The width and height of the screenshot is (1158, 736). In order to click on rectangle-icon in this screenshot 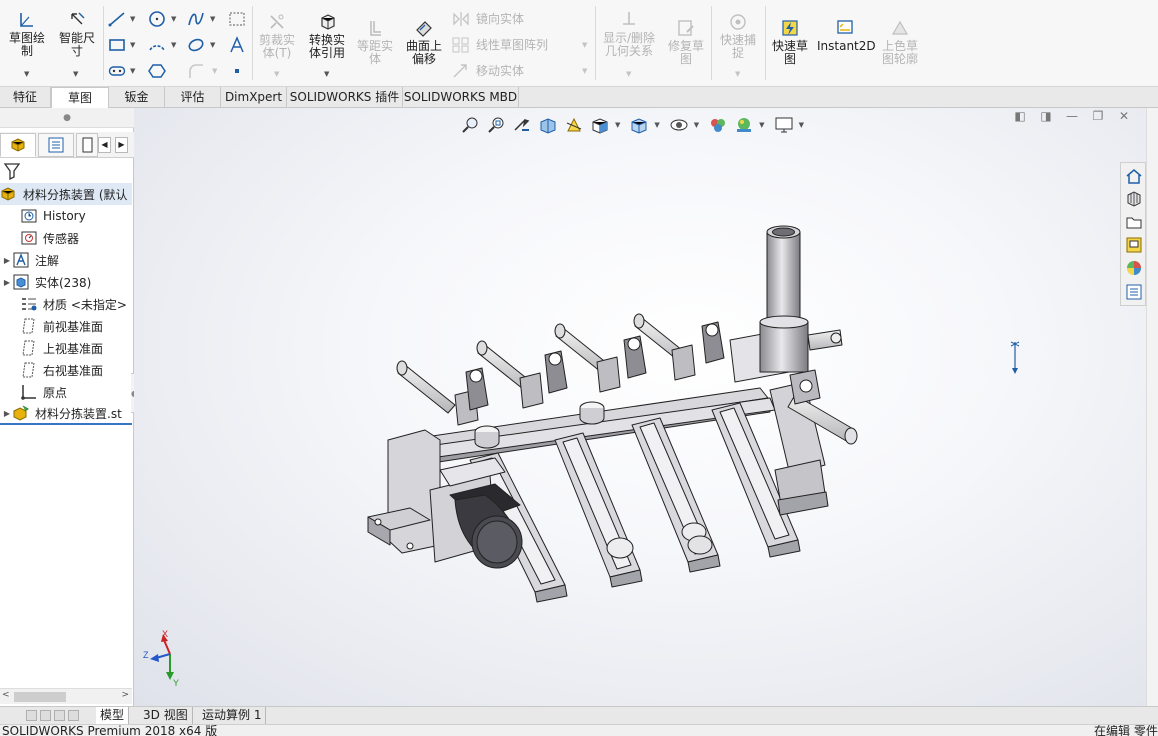, I will do `click(117, 45)`.